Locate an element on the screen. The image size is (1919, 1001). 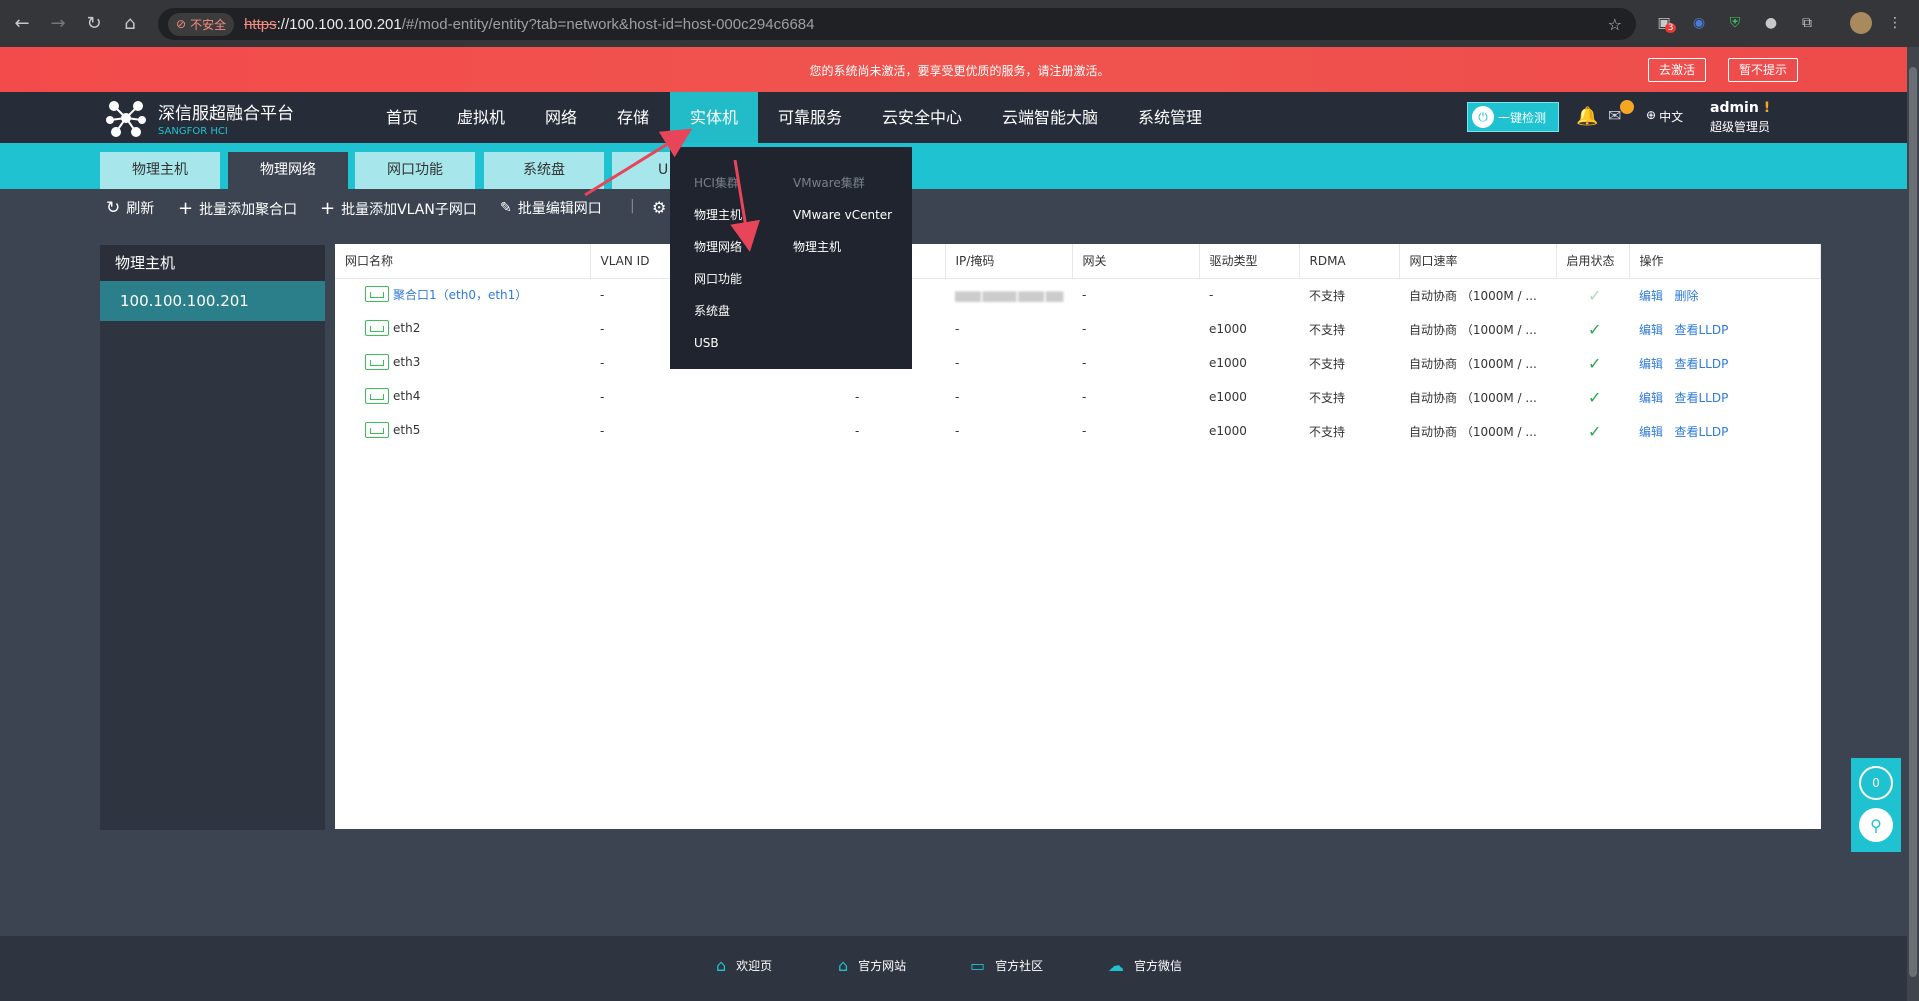
add-bond-button: + 批量添加聚合口 is located at coordinates (237, 208).